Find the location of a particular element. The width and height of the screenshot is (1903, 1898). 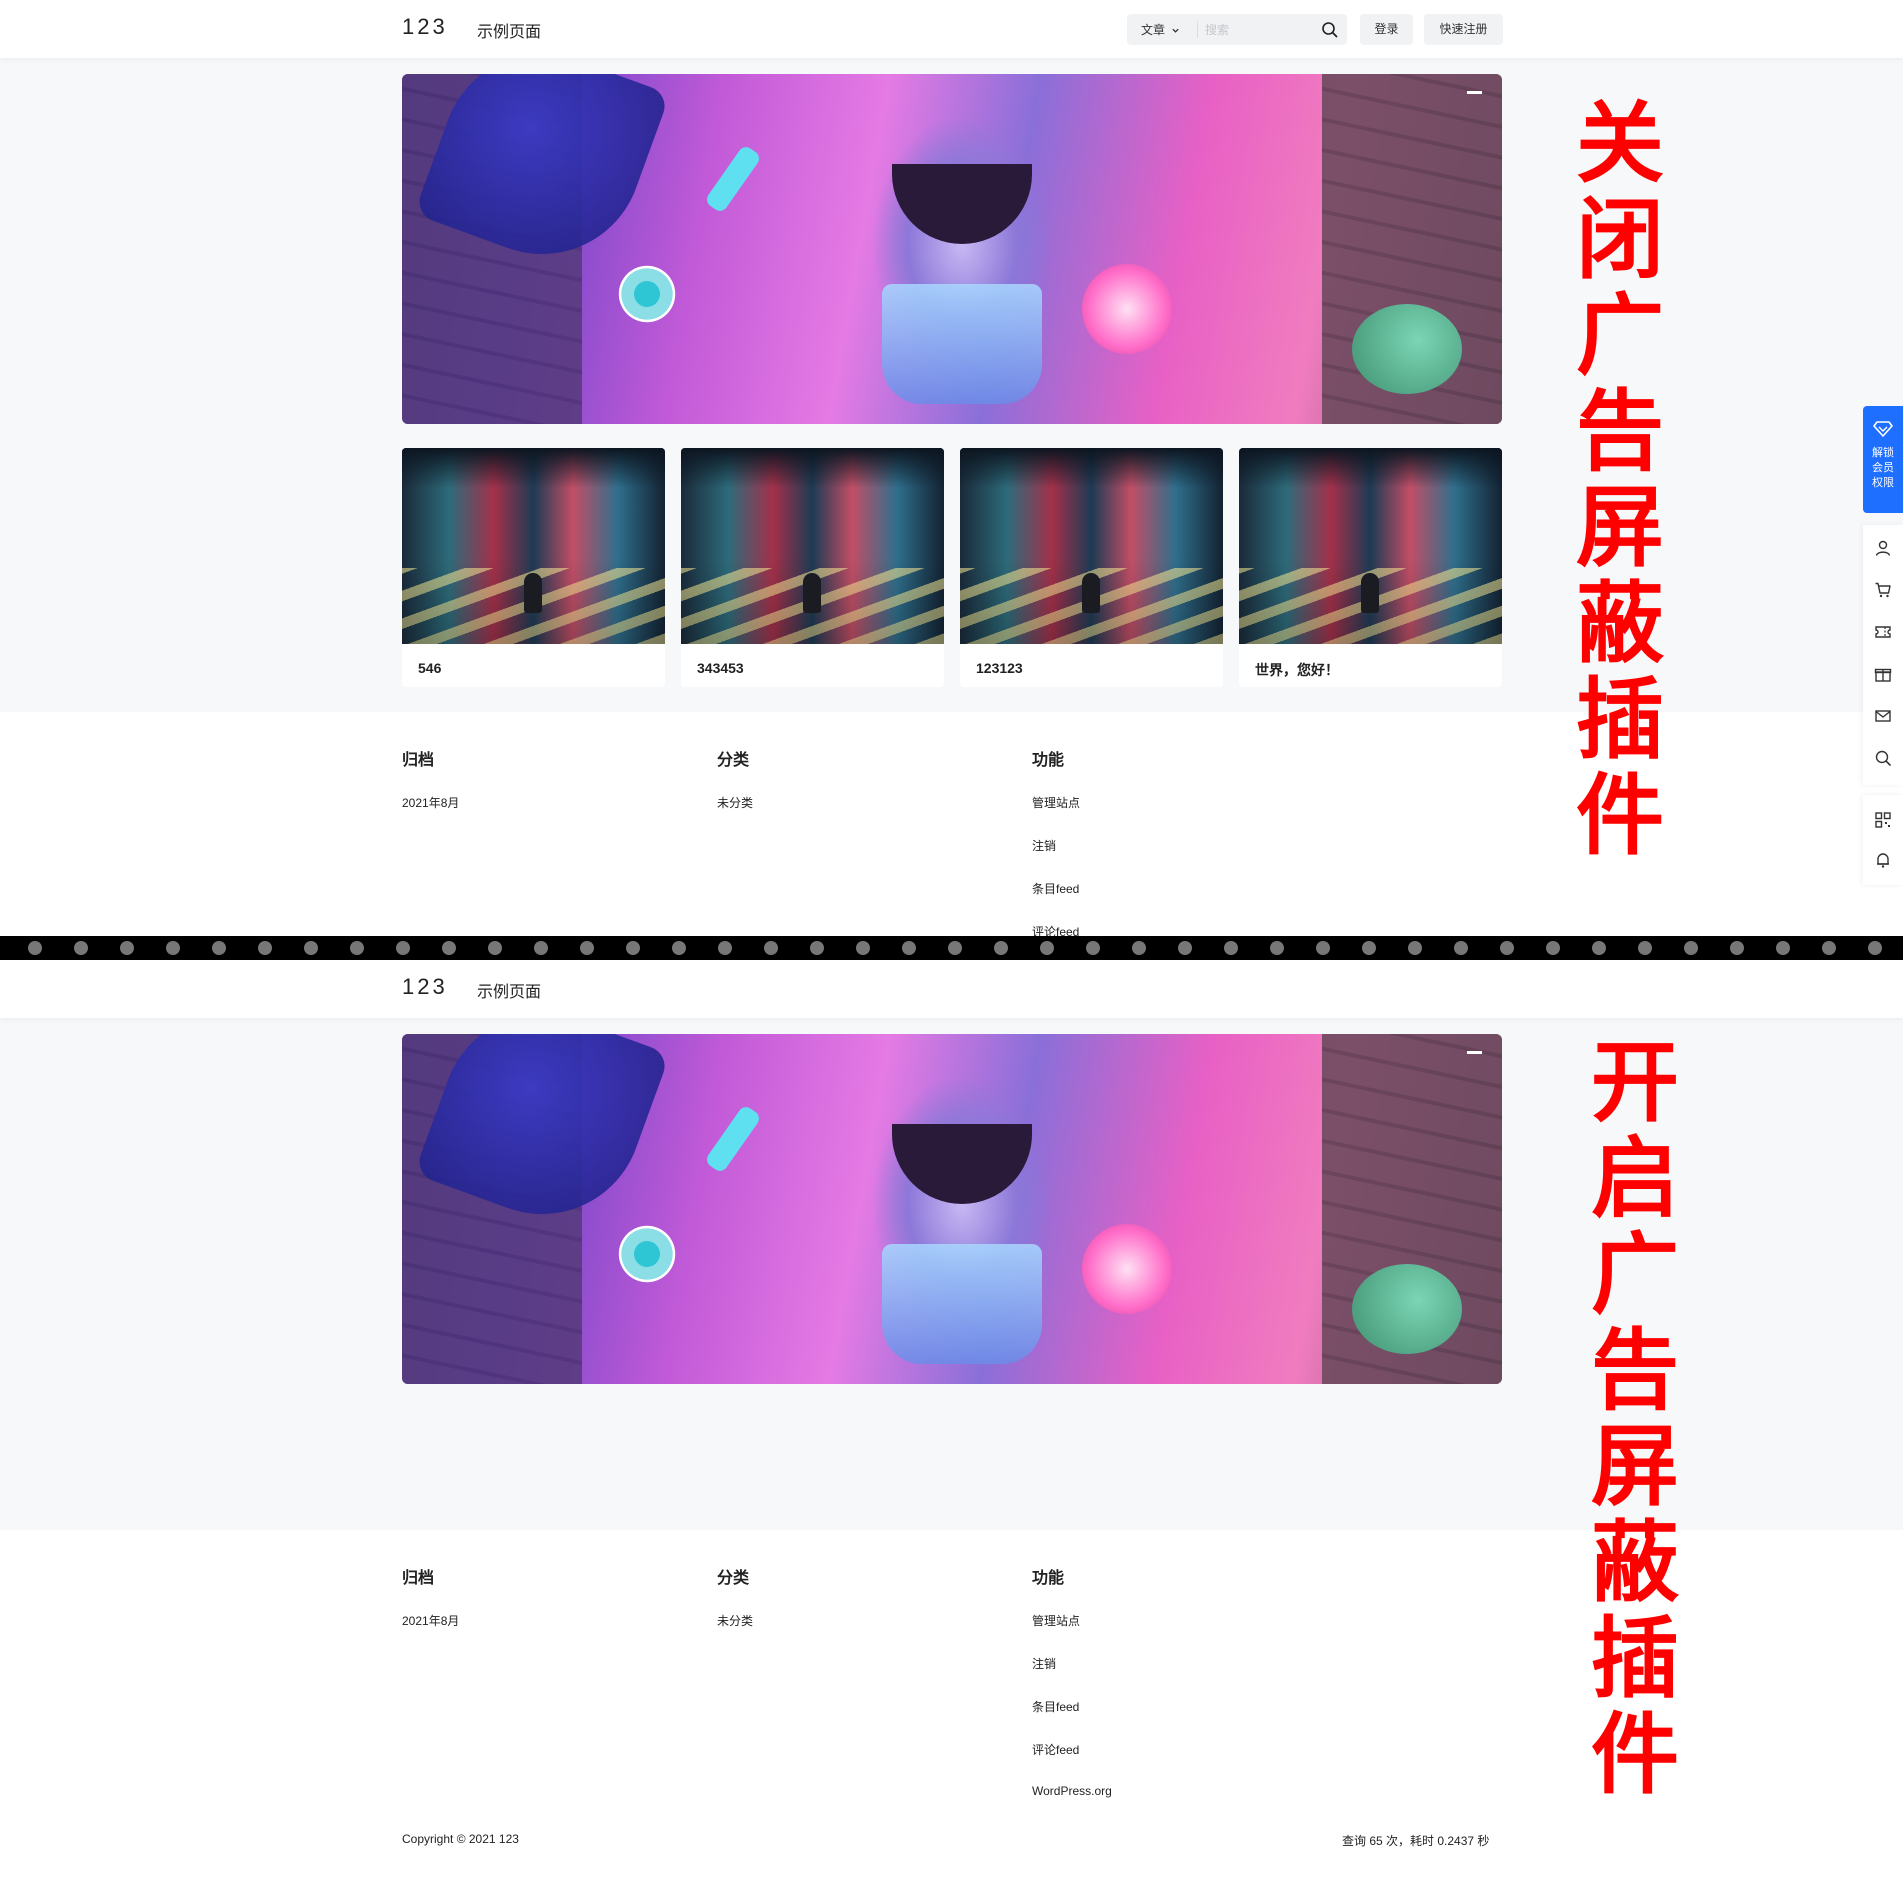

footer-link: WordPress.org is located at coordinates (1072, 1791).